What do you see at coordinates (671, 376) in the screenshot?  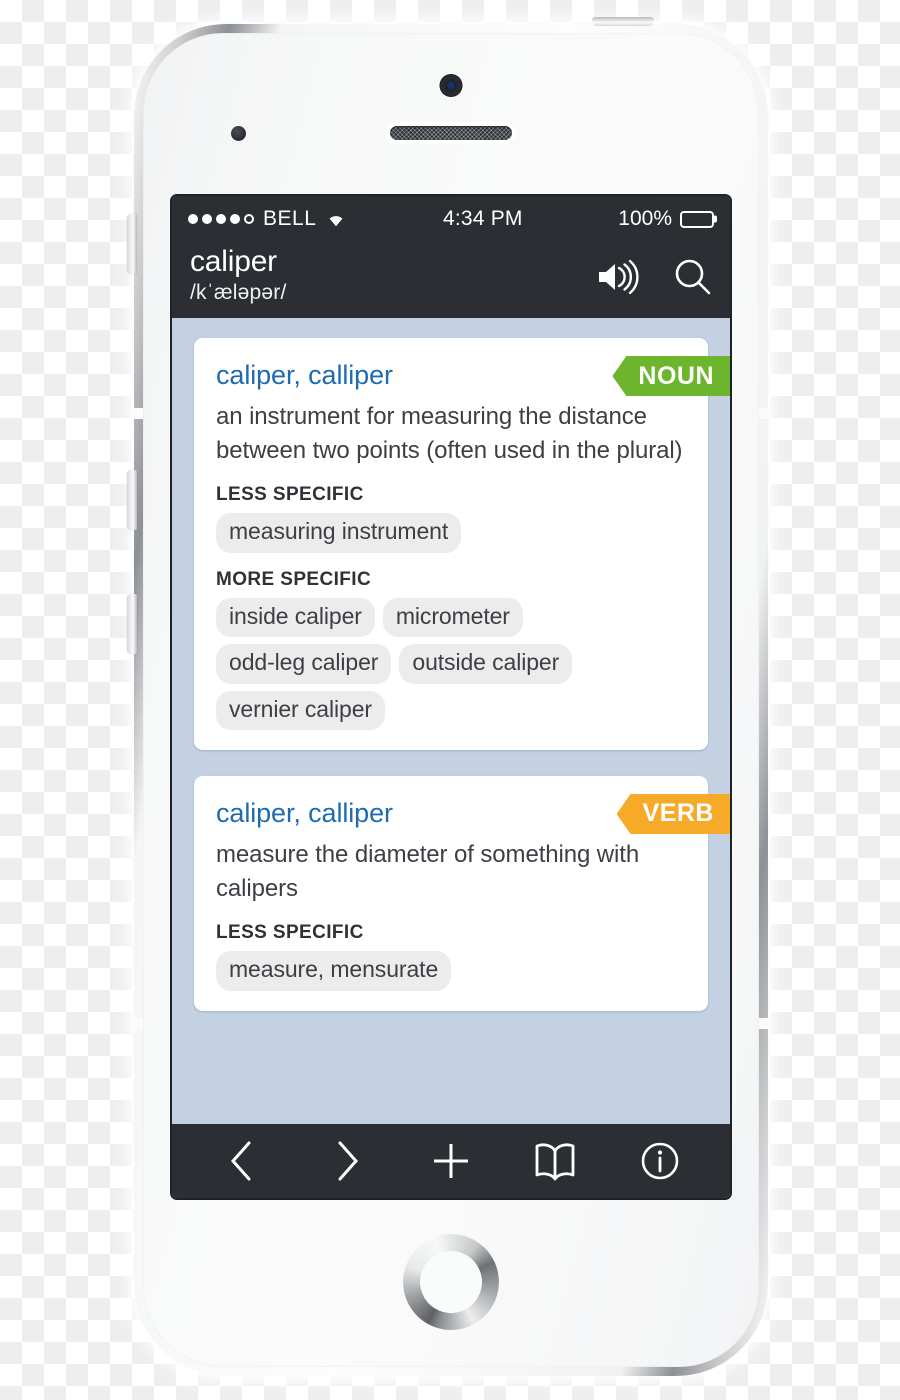 I see `part-of-speech-badge: NOUN` at bounding box center [671, 376].